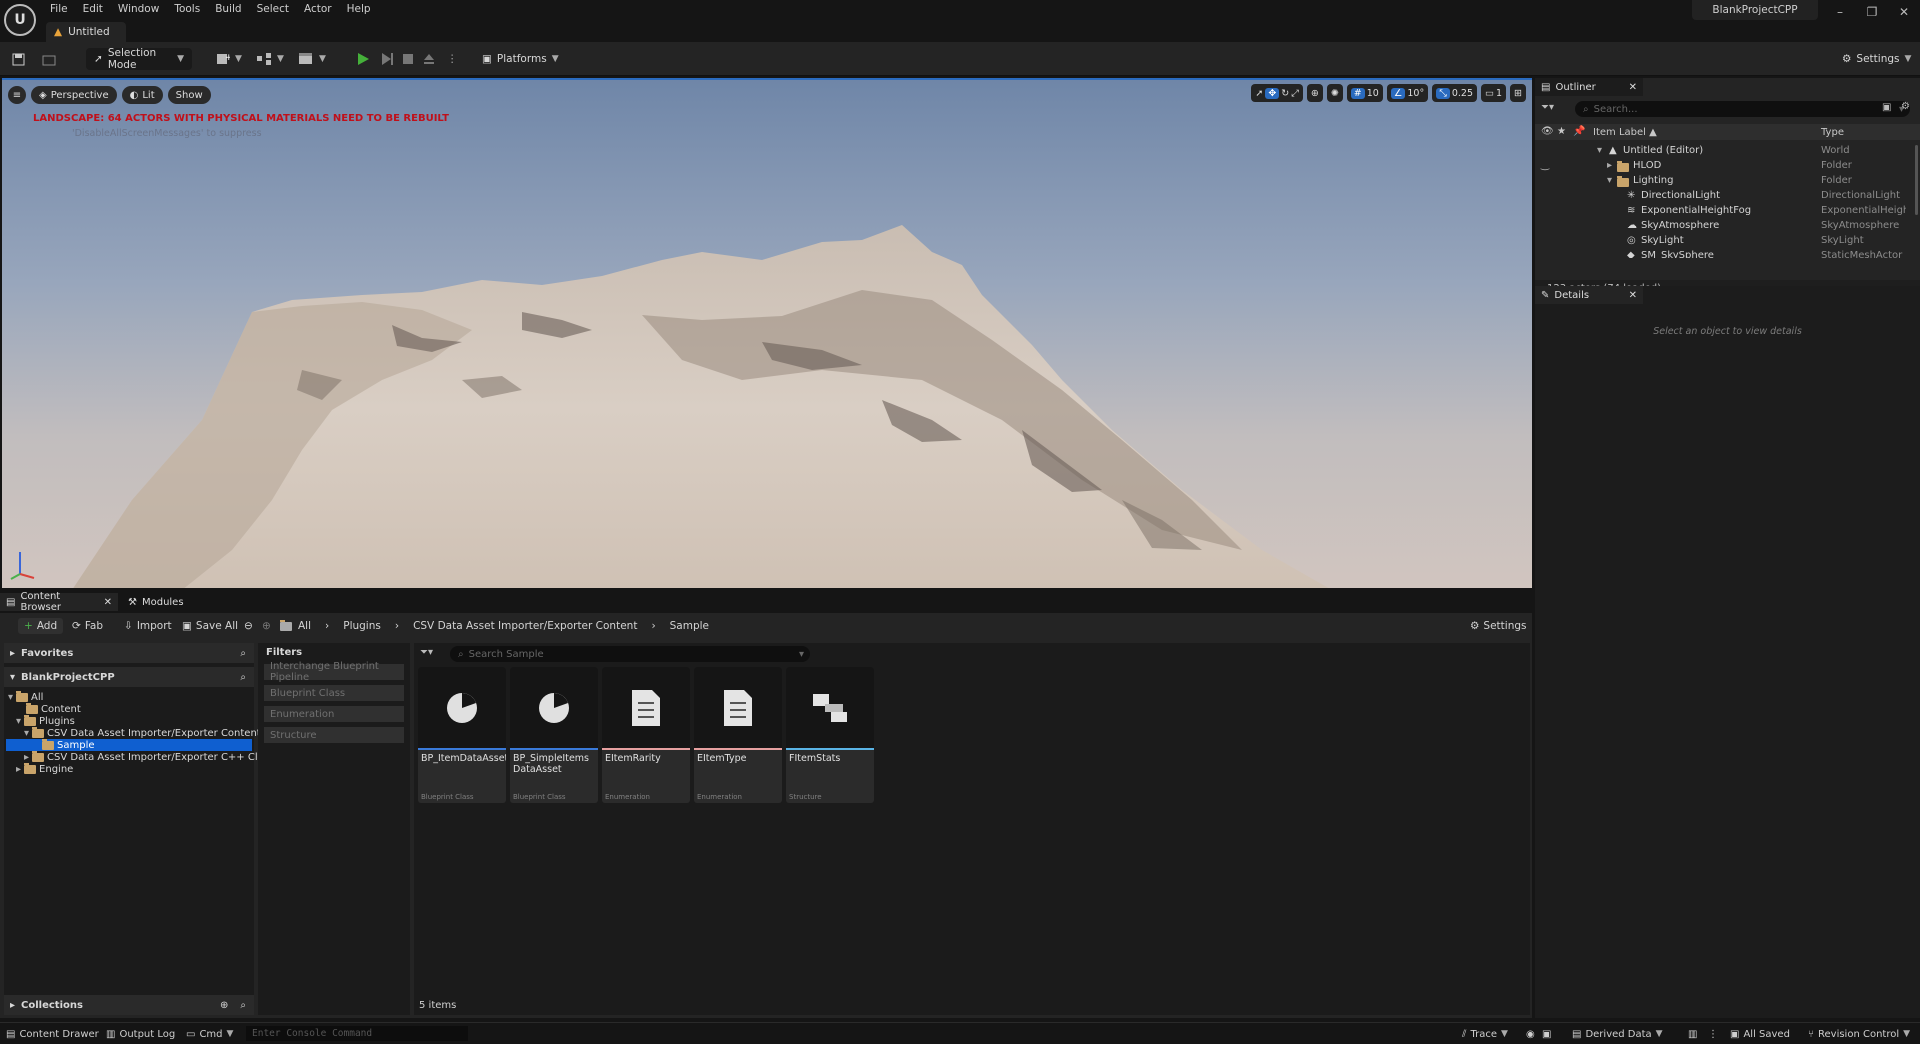 The width and height of the screenshot is (1920, 1044). Describe the element at coordinates (1498, 626) in the screenshot. I see `cb-settings-button: ⚙ Settings` at that location.